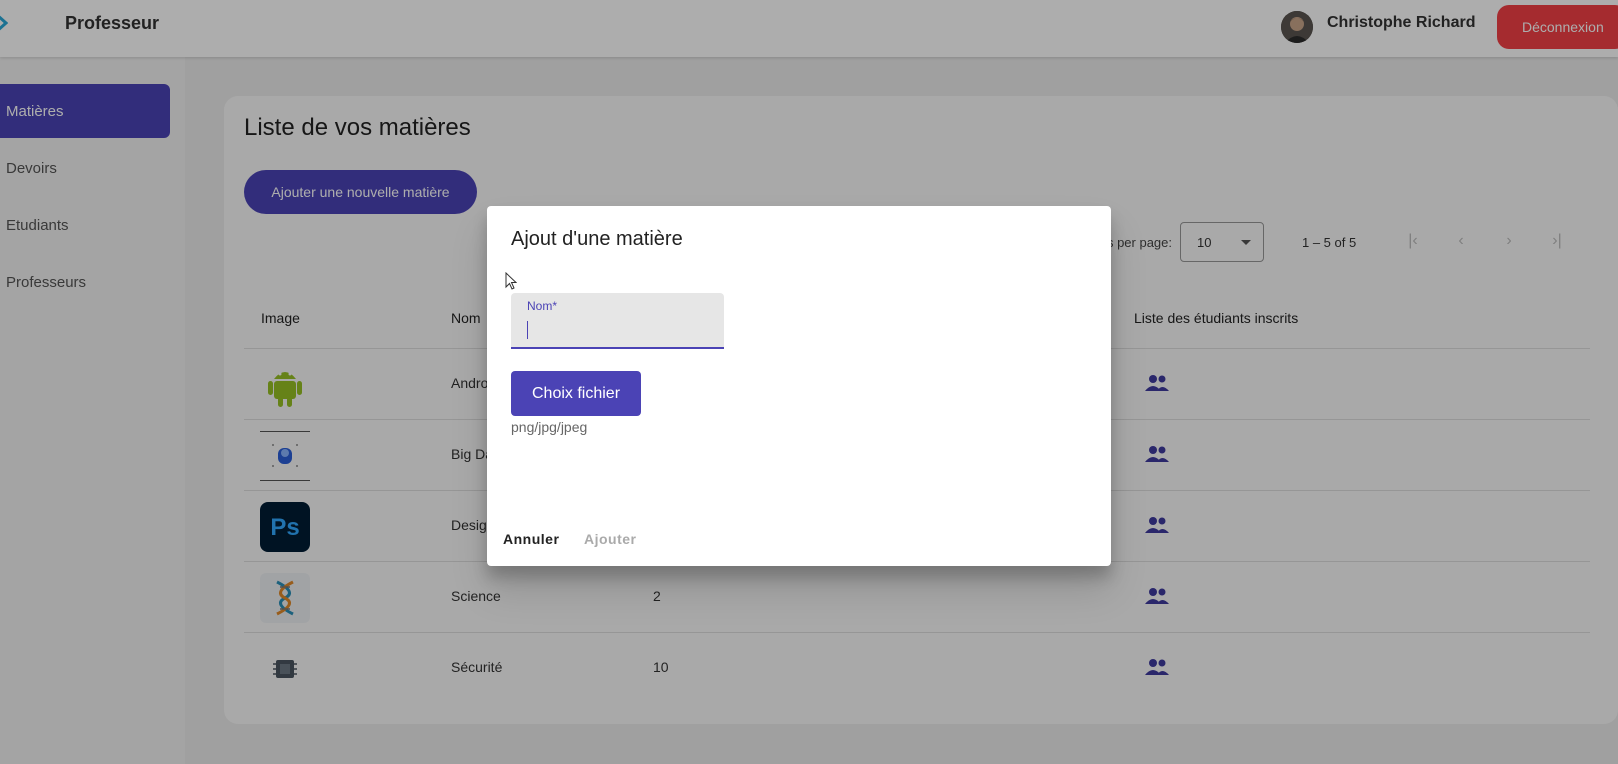 The width and height of the screenshot is (1618, 764). Describe the element at coordinates (542, 306) in the screenshot. I see `name-field-label: Nom*` at that location.